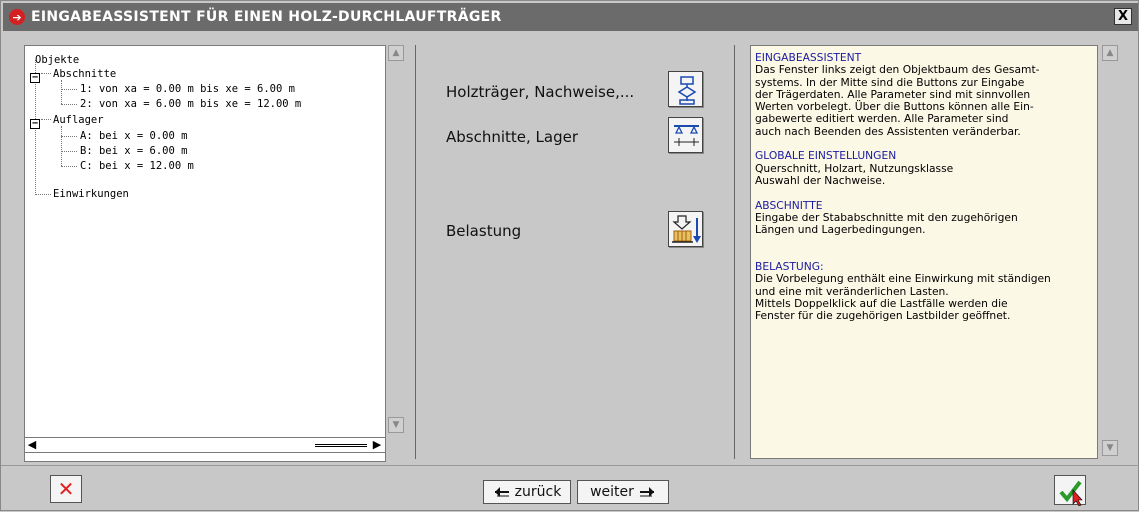 This screenshot has width=1139, height=512. Describe the element at coordinates (17, 17) in the screenshot. I see `app-arrow-icon: ➔` at that location.